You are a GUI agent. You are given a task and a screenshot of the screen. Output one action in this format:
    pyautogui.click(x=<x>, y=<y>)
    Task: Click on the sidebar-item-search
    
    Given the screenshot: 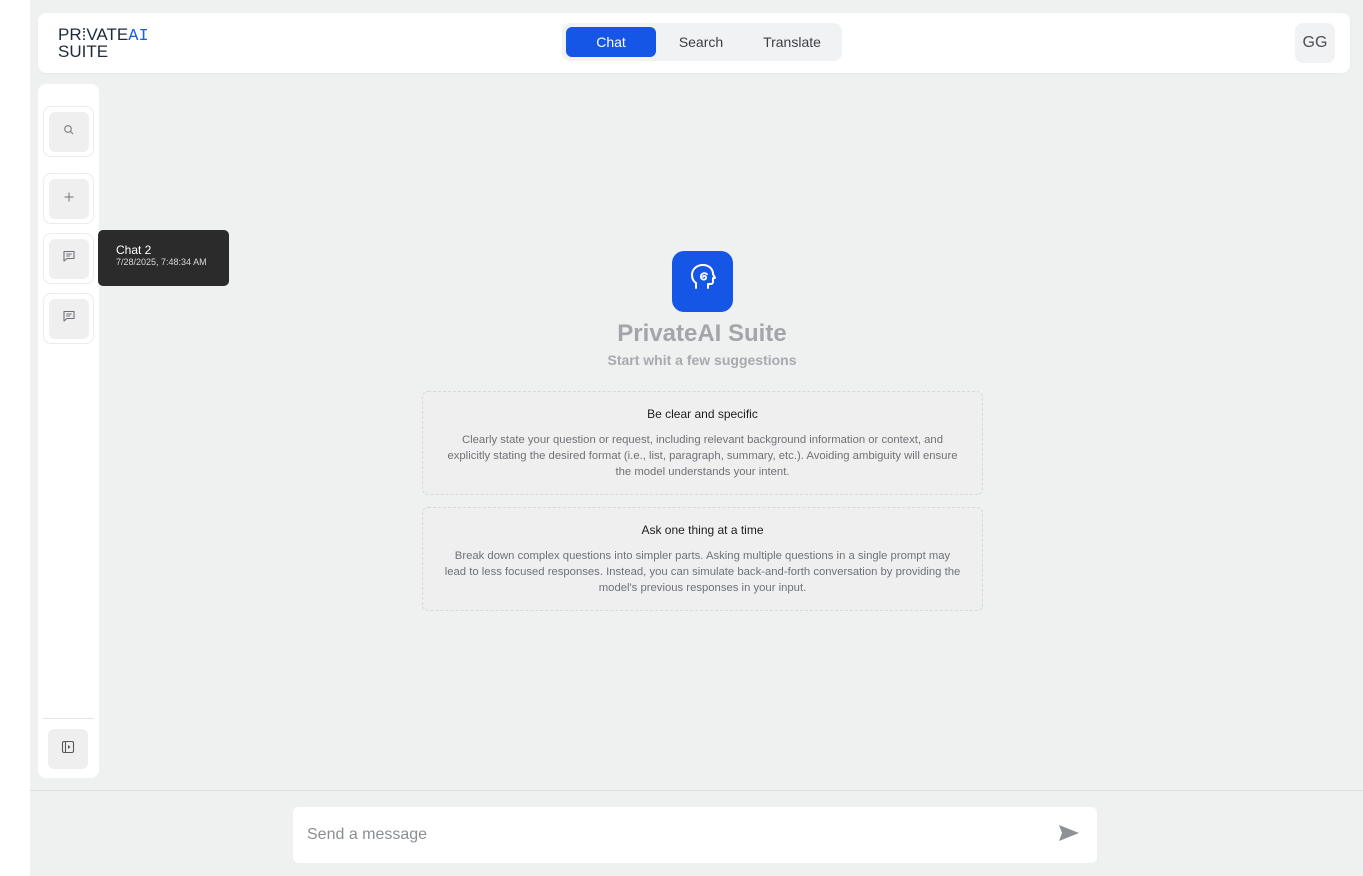 What is the action you would take?
    pyautogui.click(x=68, y=131)
    